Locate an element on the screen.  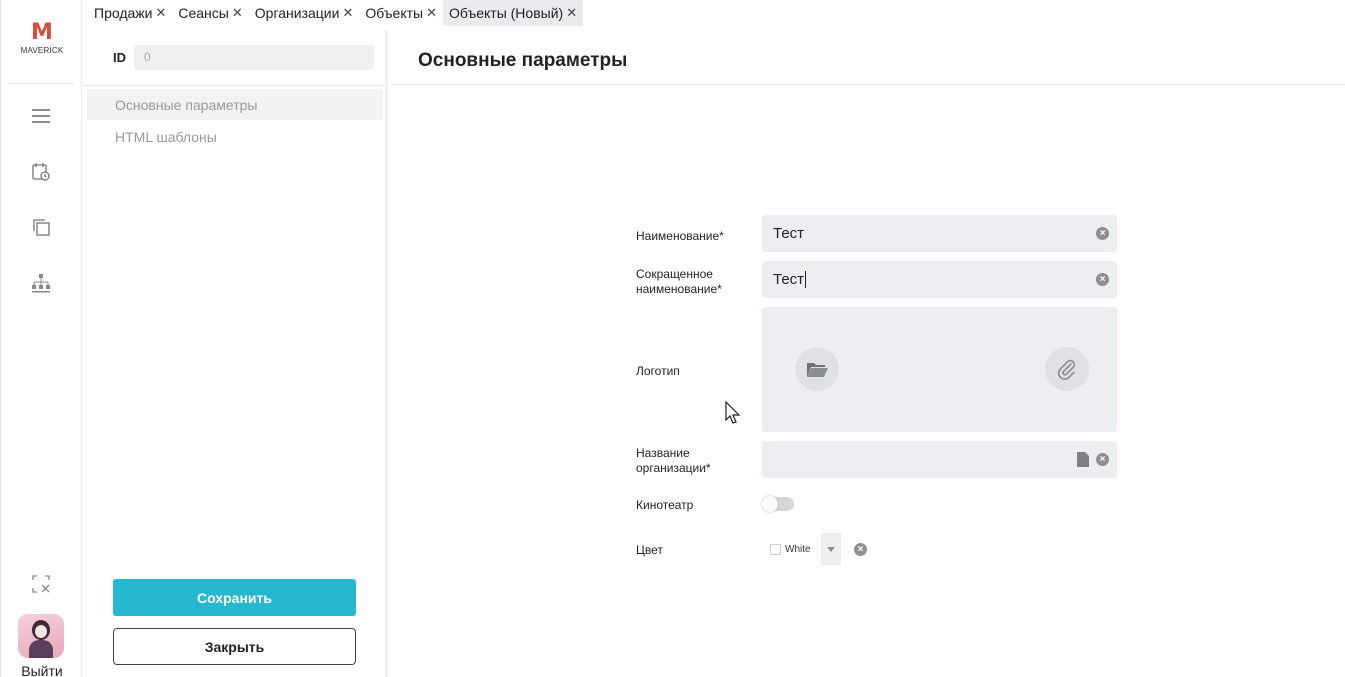
tab-organizations: Организации ✕ is located at coordinates (304, 13).